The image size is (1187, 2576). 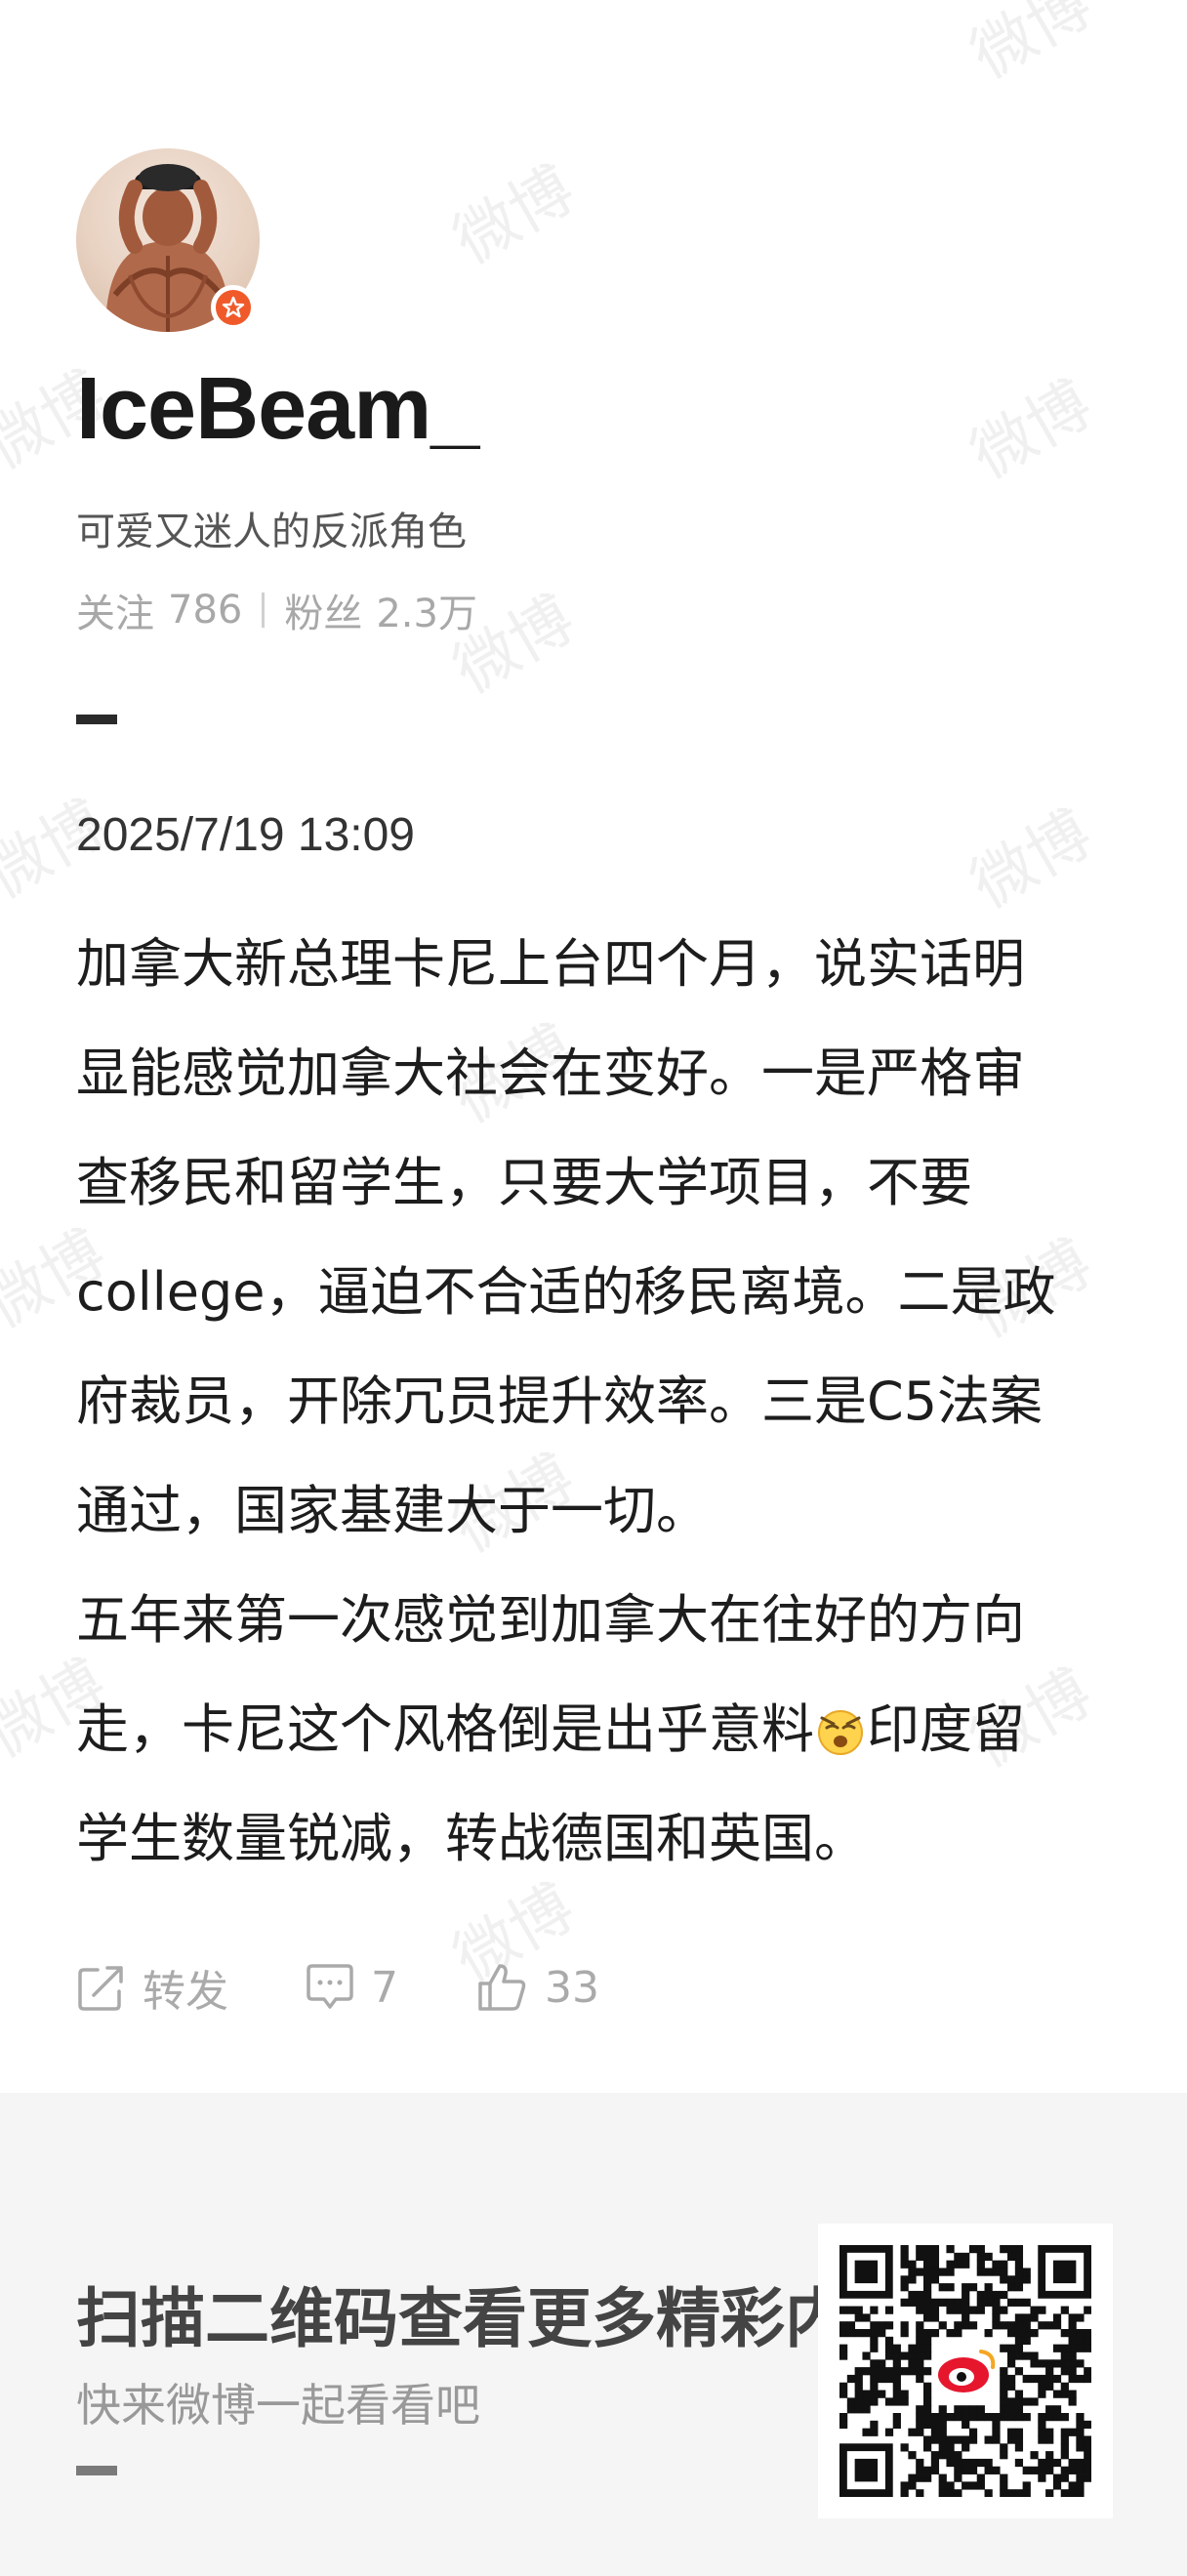 I want to click on post-text-line: 五年来第一次感觉到加拿大在往好的方向, so click(x=550, y=1620).